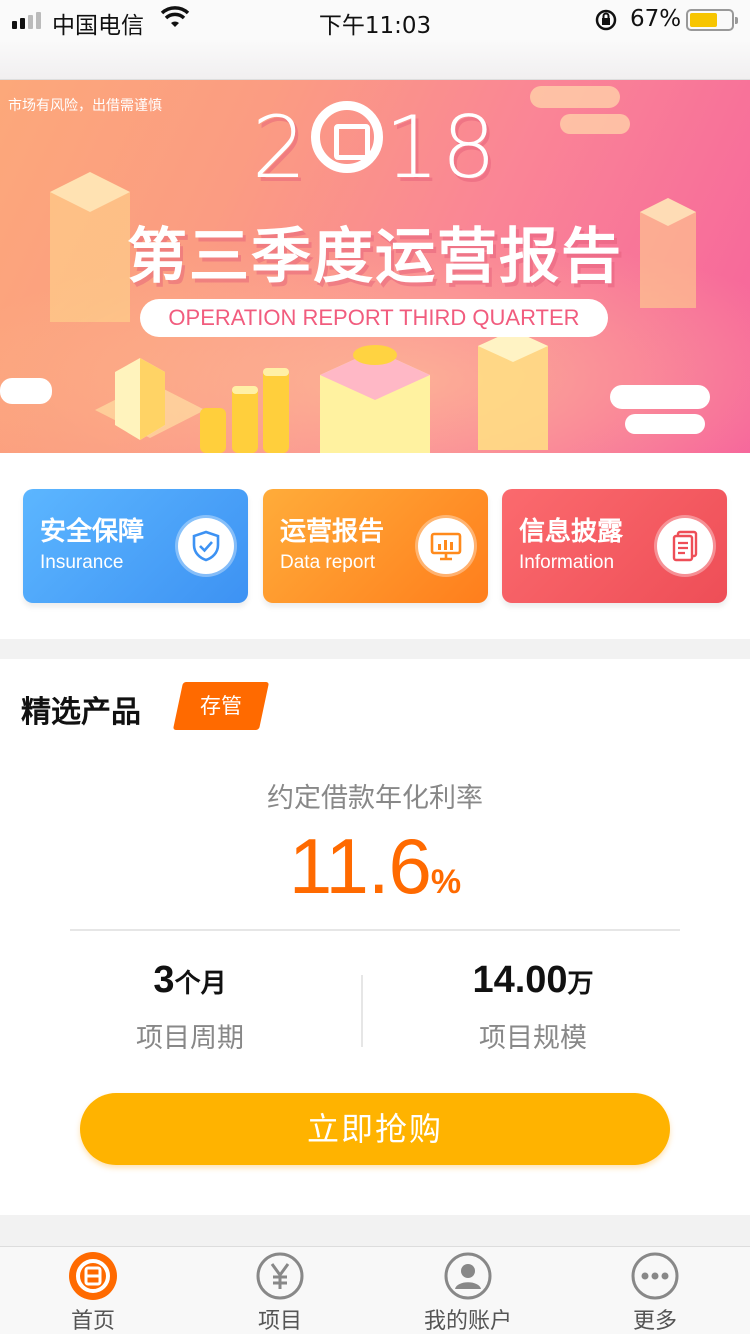 This screenshot has width=750, height=1334. Describe the element at coordinates (190, 1007) in the screenshot. I see `term-stat: 3个月 项目周期` at that location.